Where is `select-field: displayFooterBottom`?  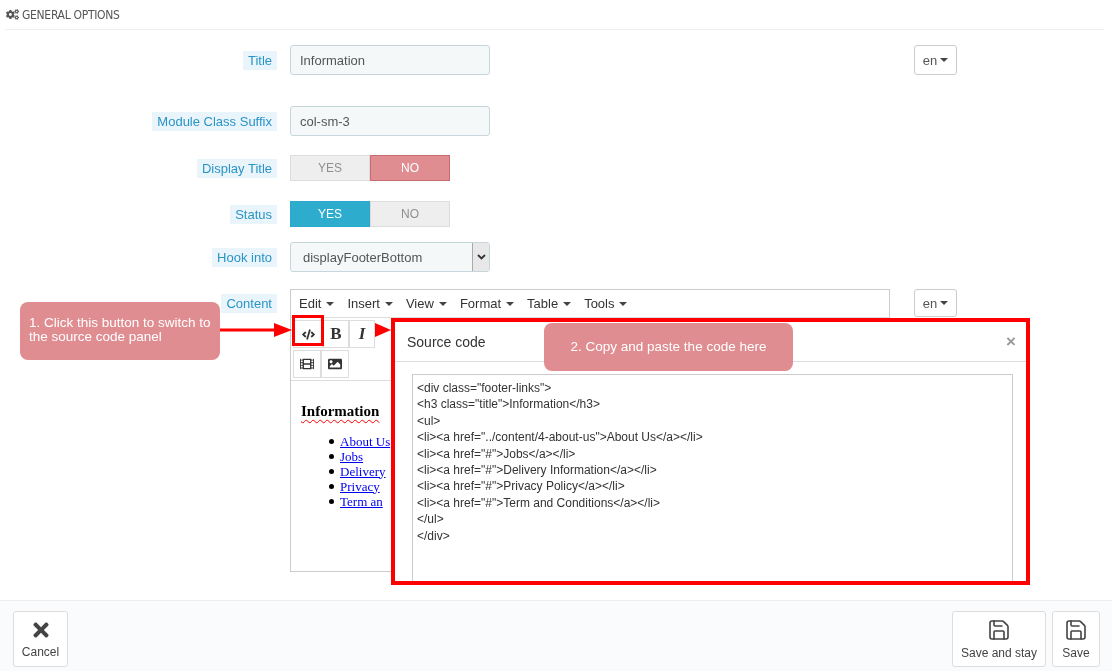 select-field: displayFooterBottom is located at coordinates (390, 257).